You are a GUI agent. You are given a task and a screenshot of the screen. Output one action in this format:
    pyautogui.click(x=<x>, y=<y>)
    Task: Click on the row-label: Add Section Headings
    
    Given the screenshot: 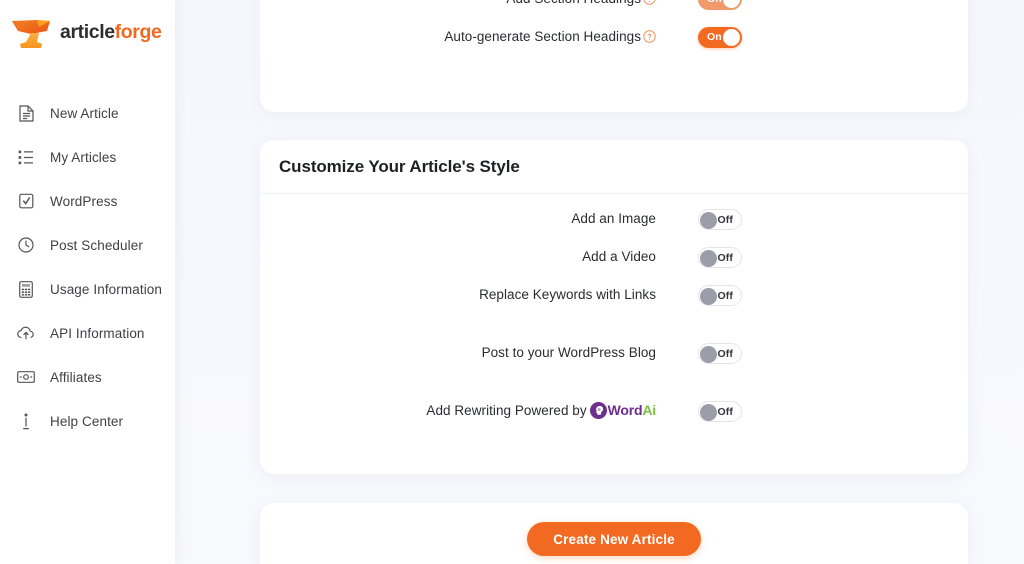 What is the action you would take?
    pyautogui.click(x=458, y=5)
    